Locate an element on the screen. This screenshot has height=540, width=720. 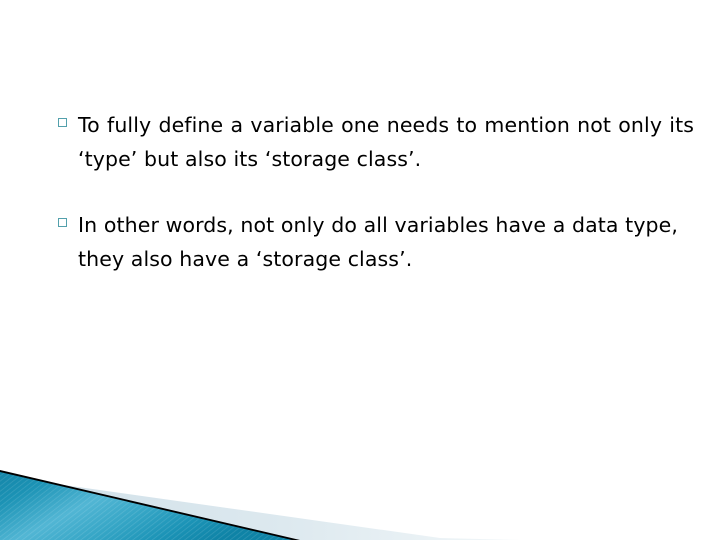
teal-wedge is located at coordinates (146, 506).